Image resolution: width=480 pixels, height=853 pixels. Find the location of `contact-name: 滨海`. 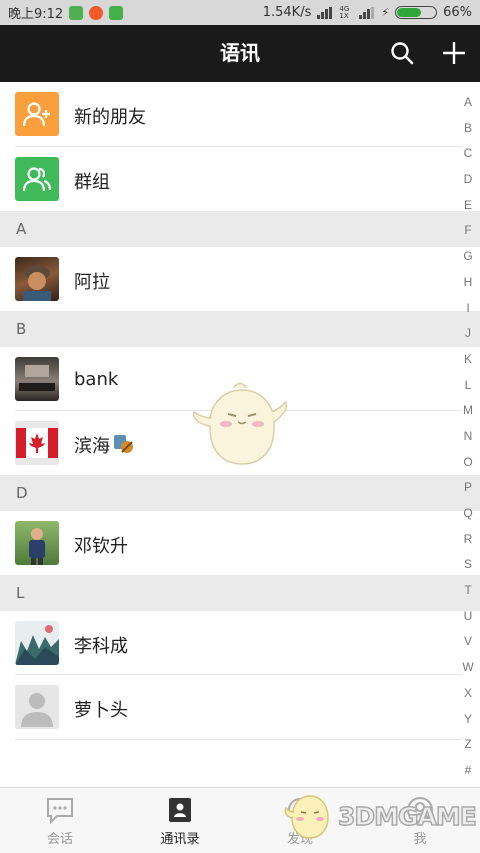

contact-name: 滨海 is located at coordinates (92, 446).